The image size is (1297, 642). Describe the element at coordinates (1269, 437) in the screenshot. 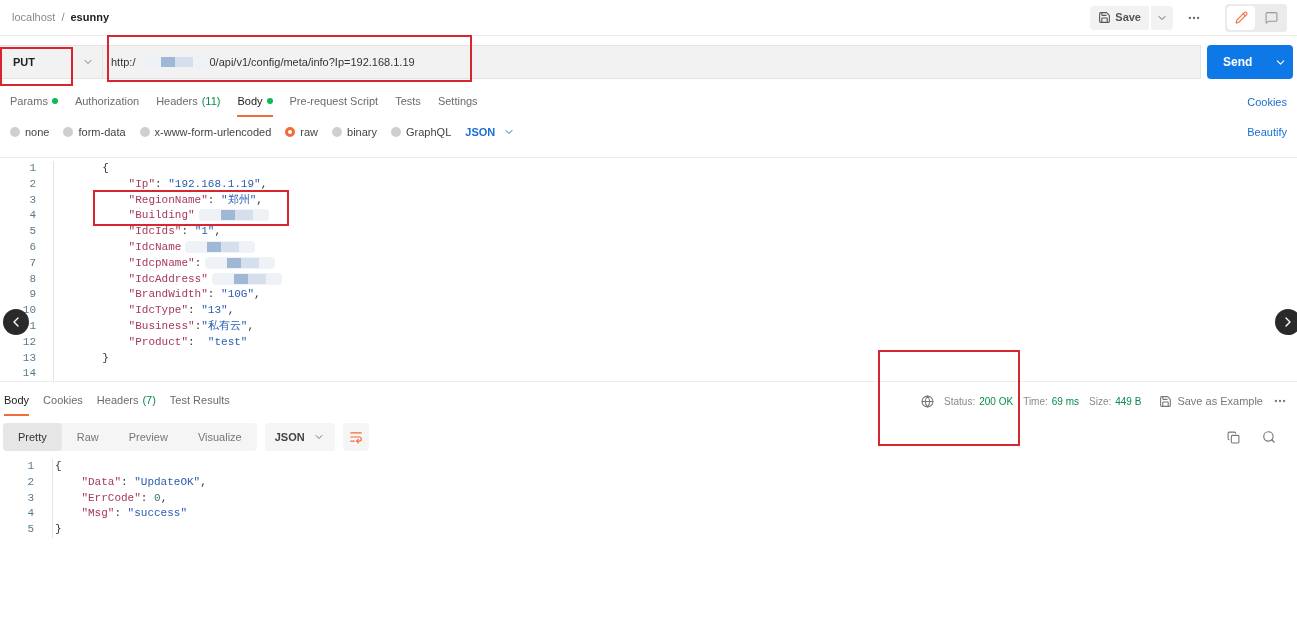

I see `search-icon` at that location.